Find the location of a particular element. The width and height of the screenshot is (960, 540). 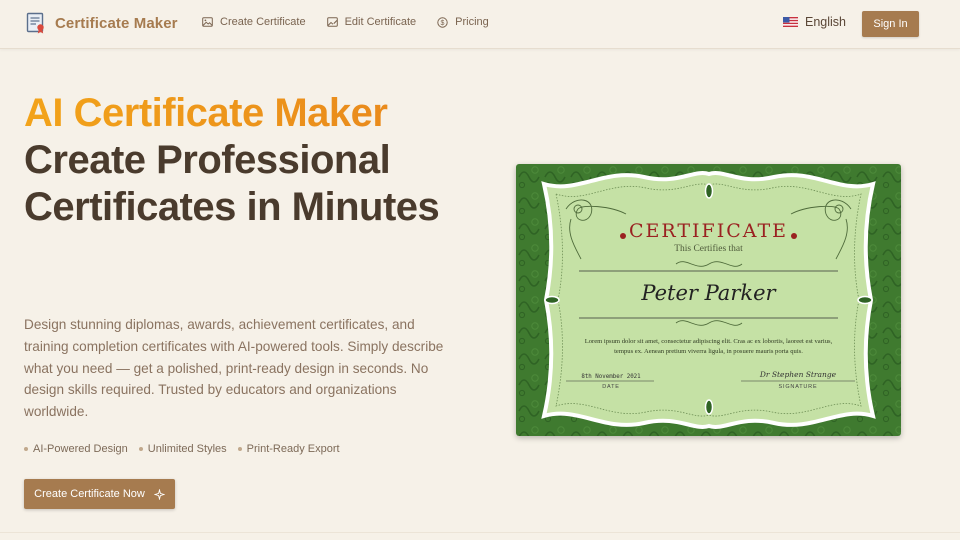

nav-link-pricing: $ Pricing is located at coordinates (463, 22).